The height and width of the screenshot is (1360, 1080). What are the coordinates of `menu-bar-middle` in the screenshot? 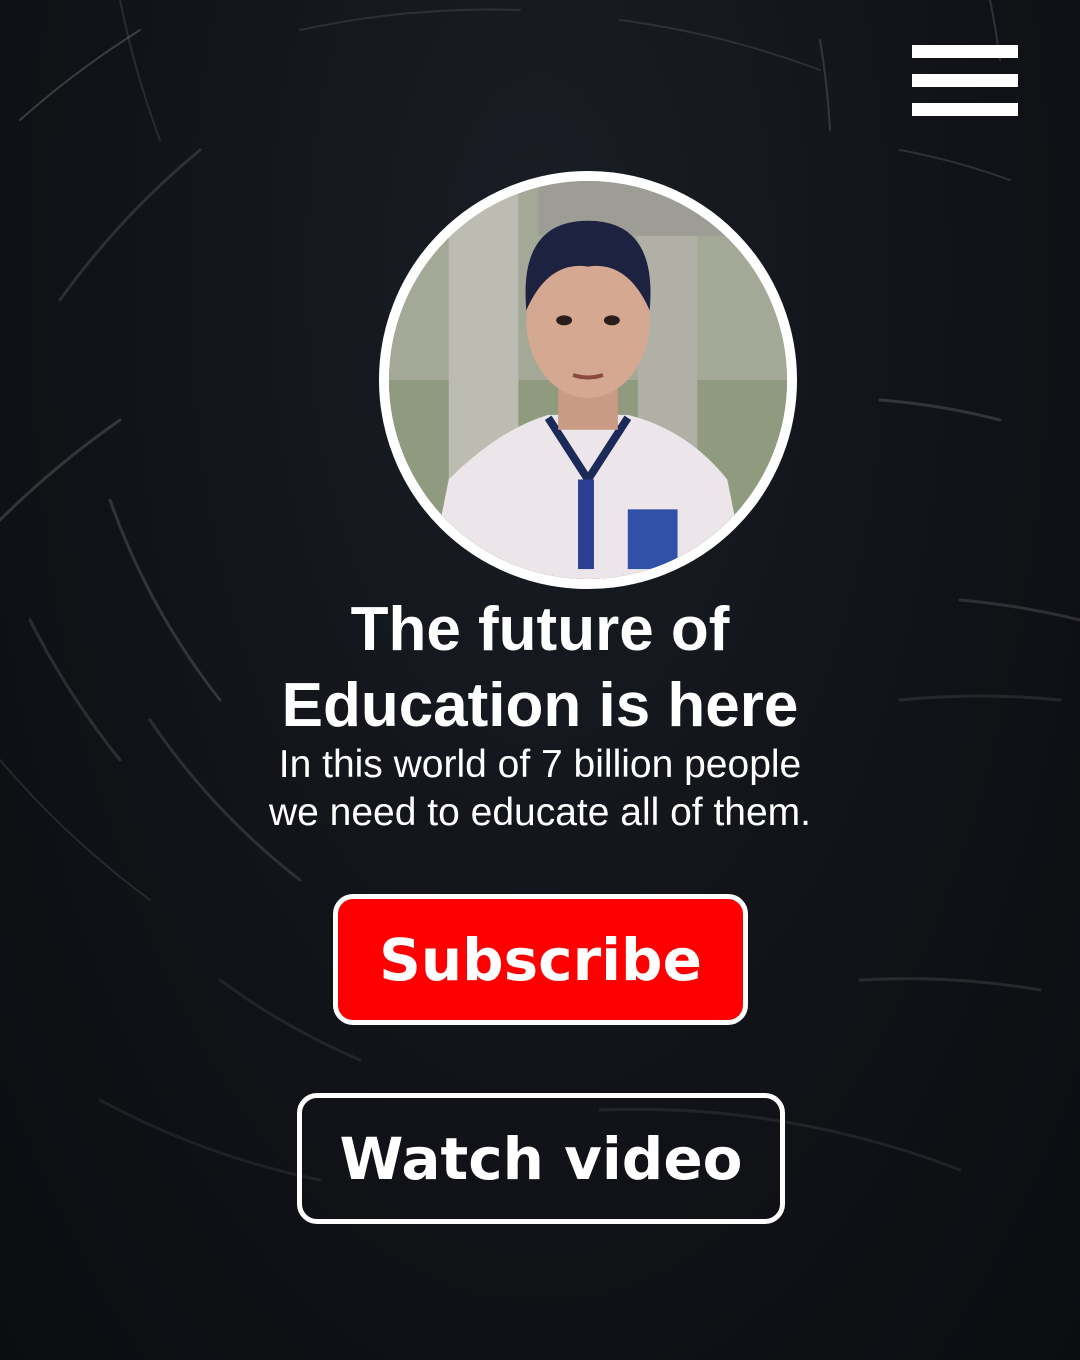 It's located at (965, 80).